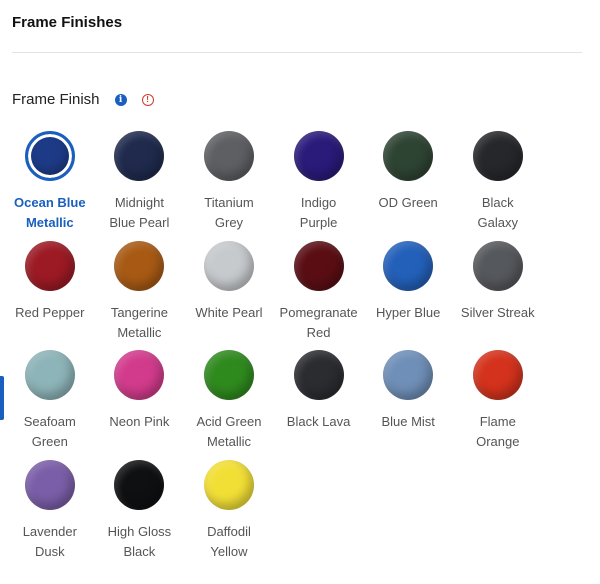 The height and width of the screenshot is (584, 600). What do you see at coordinates (49, 551) in the screenshot?
I see `finish-label-line2: Dusk` at bounding box center [49, 551].